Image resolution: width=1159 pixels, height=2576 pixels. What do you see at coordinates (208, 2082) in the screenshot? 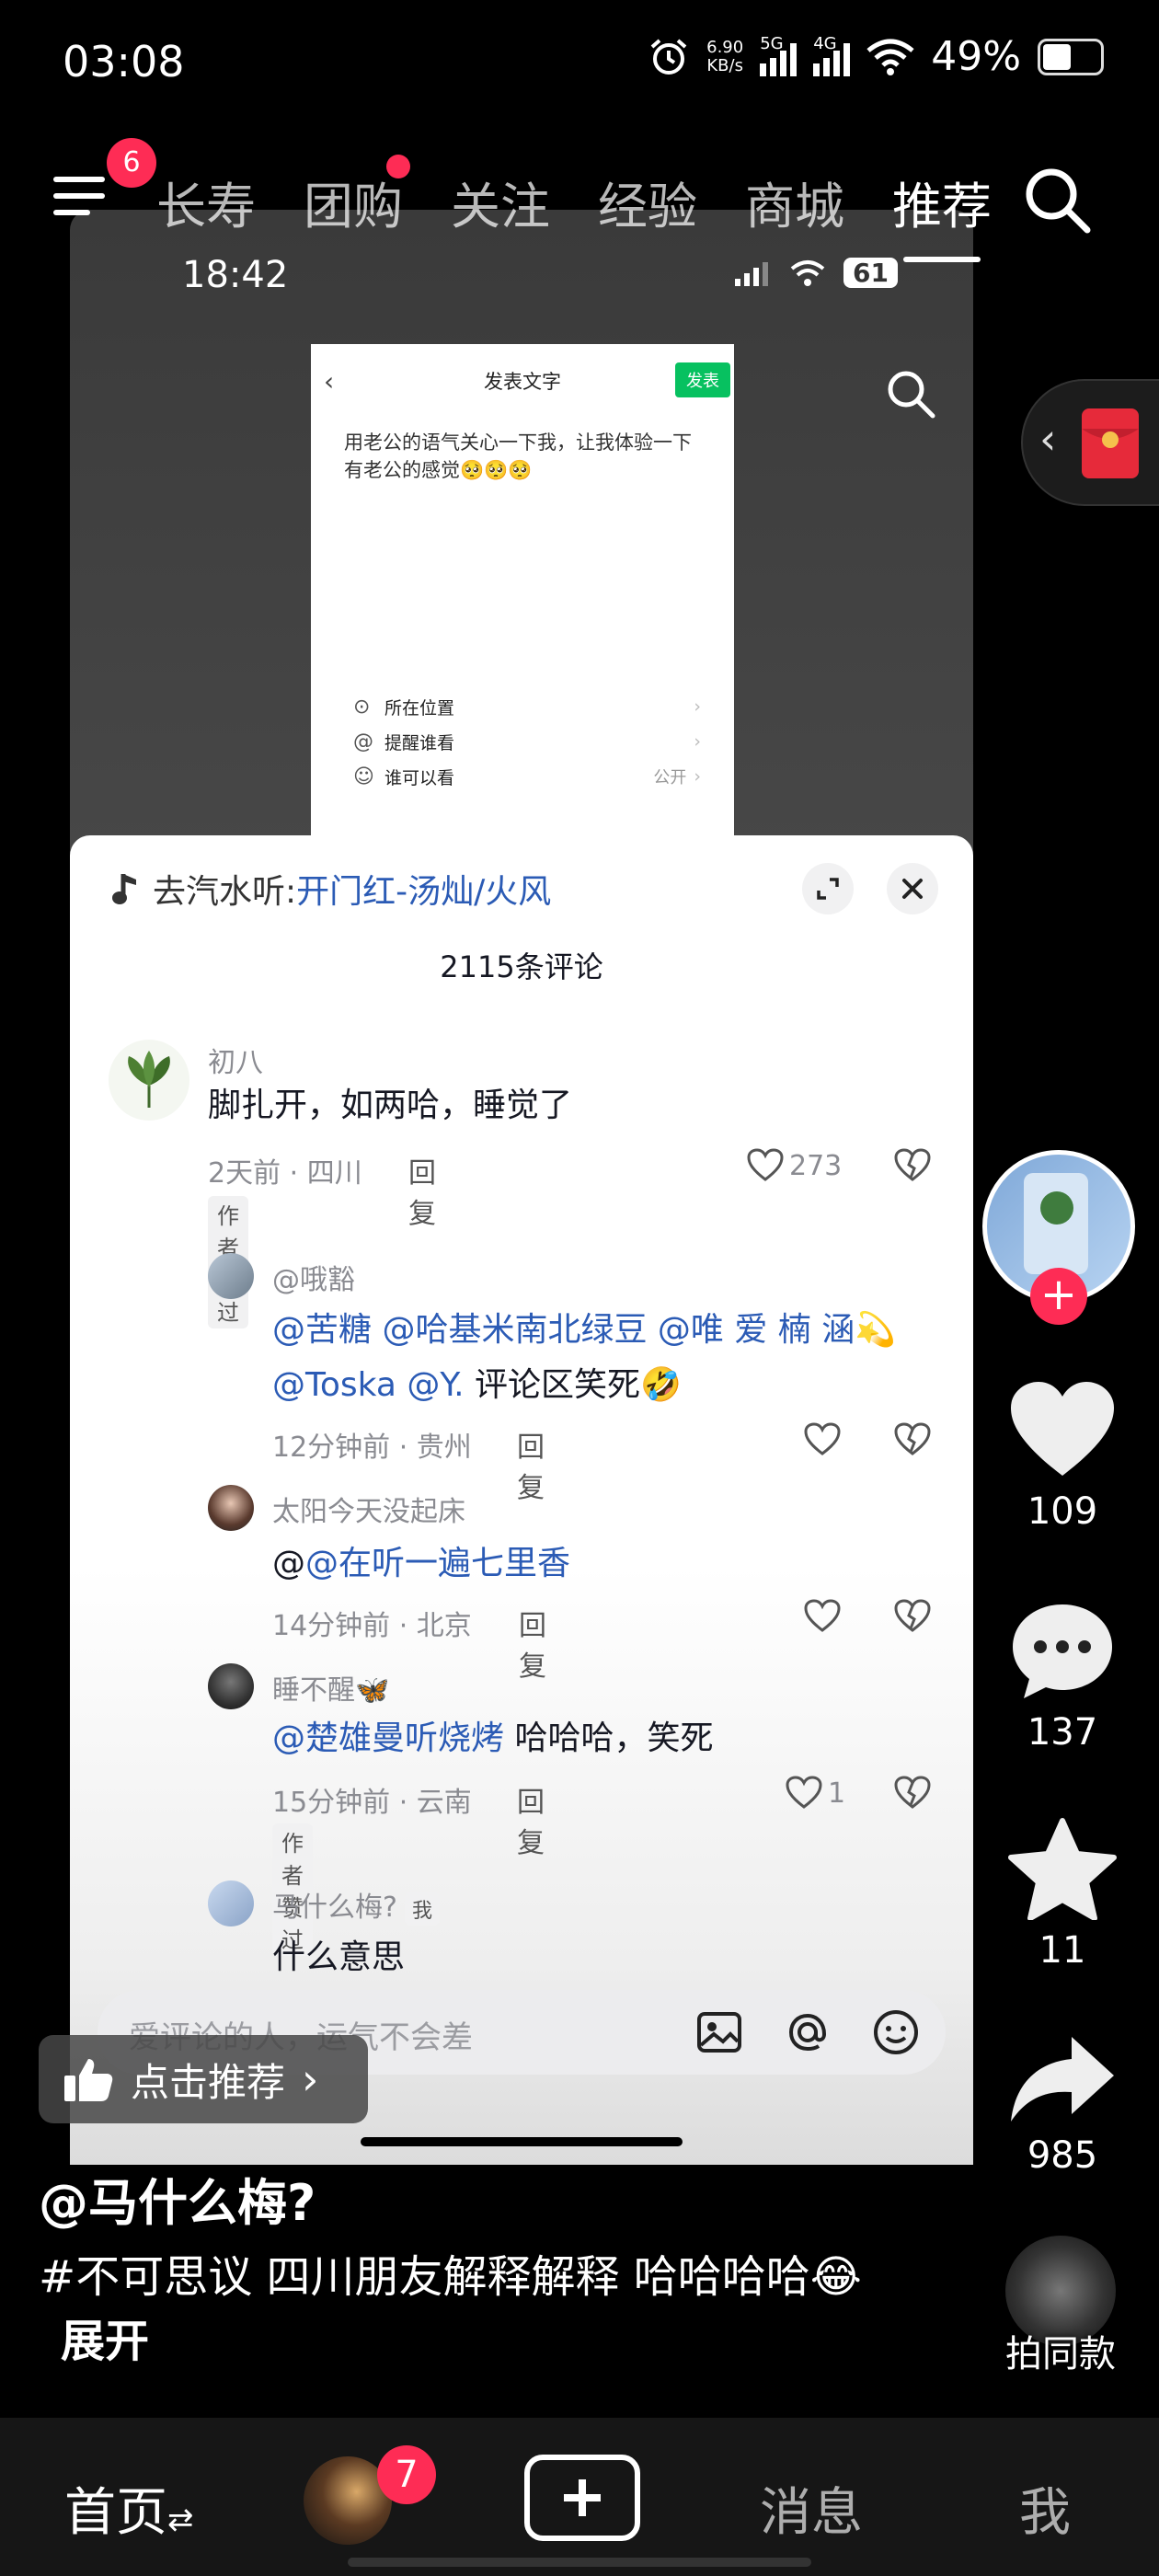
I see `recommend-label: 点击推荐` at bounding box center [208, 2082].